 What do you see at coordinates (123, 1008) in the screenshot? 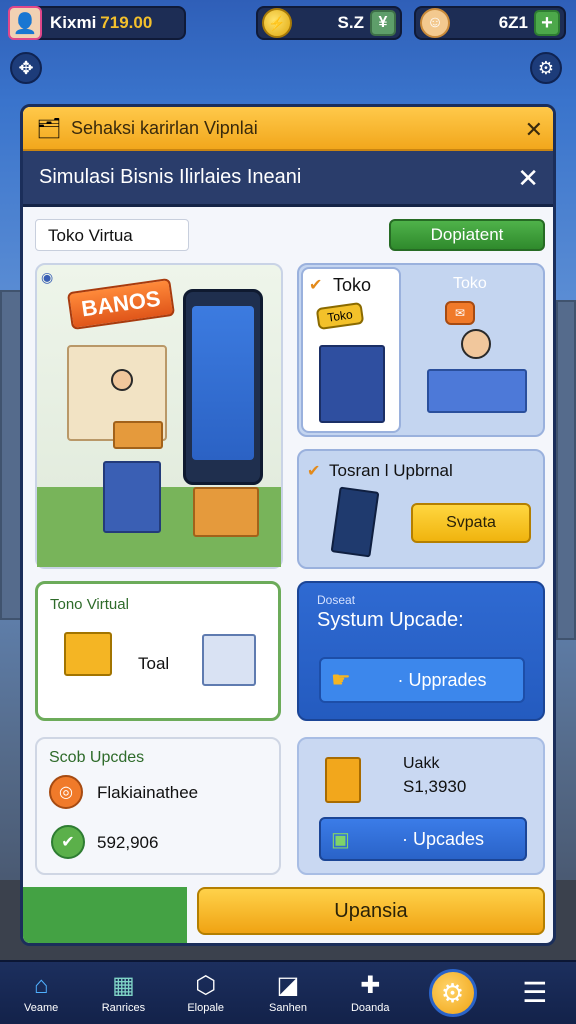
I see `nav-label: Ranrices` at bounding box center [123, 1008].